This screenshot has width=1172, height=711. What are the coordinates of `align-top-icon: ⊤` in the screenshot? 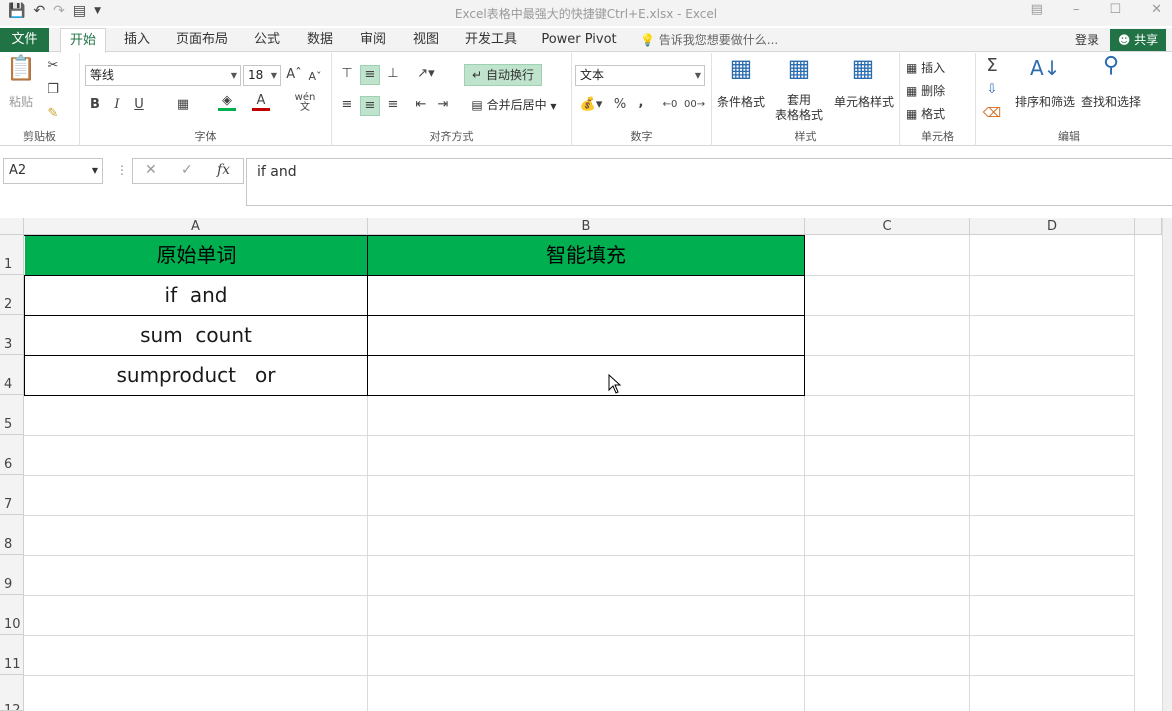 It's located at (347, 74).